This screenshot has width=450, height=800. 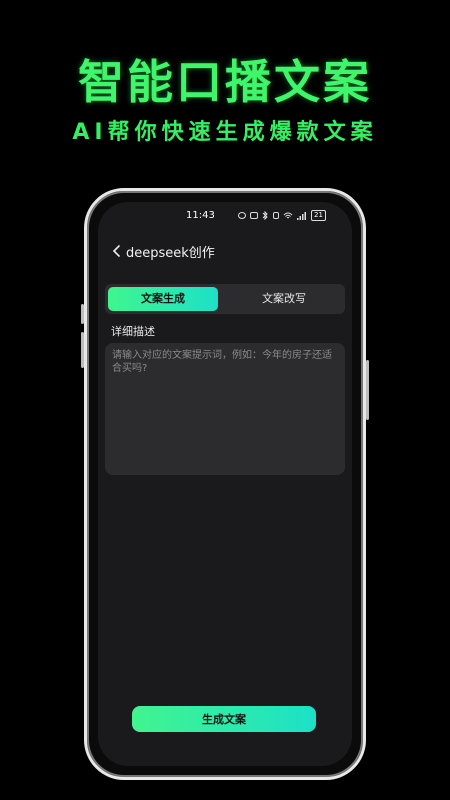 I want to click on tab-rewrite: 文案改写, so click(x=284, y=299).